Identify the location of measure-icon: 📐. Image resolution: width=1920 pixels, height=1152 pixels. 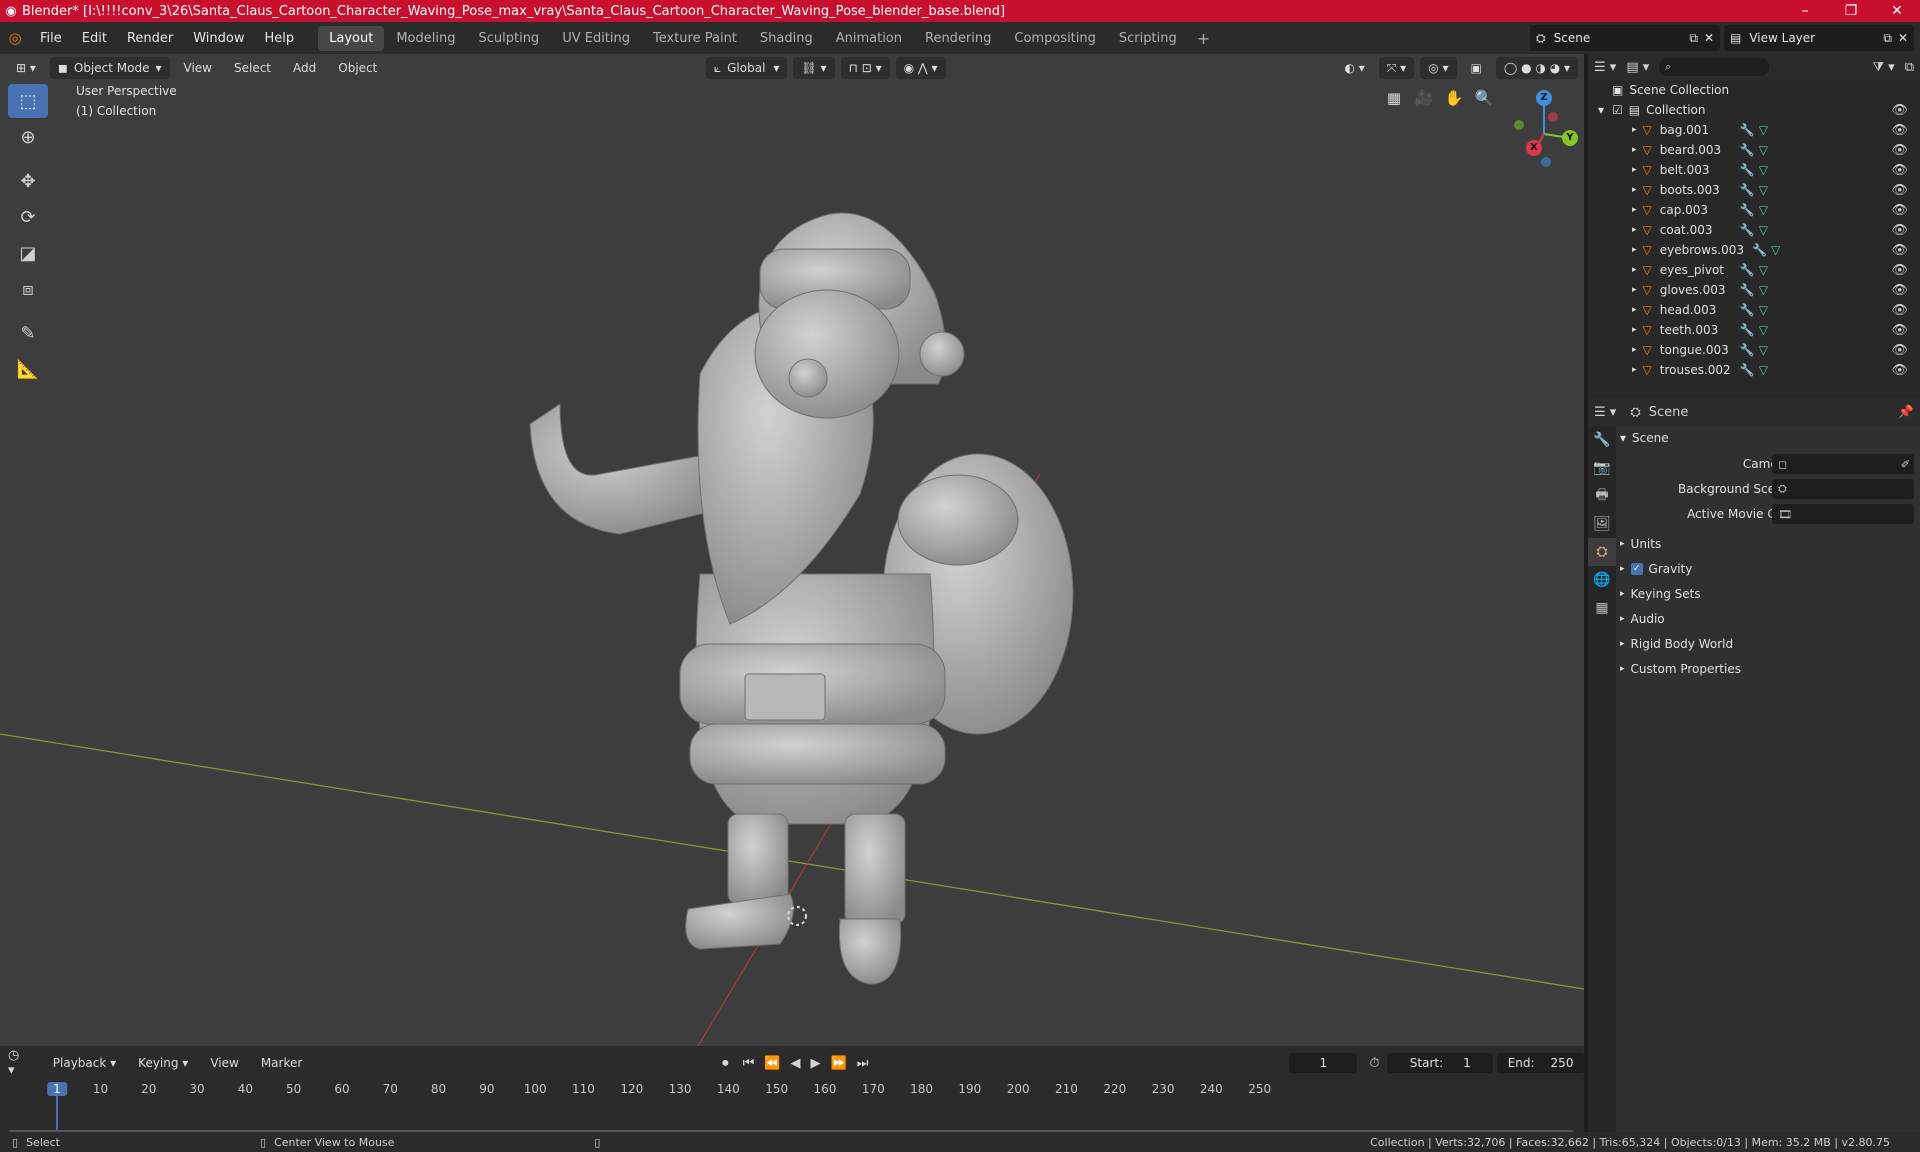
(28, 369).